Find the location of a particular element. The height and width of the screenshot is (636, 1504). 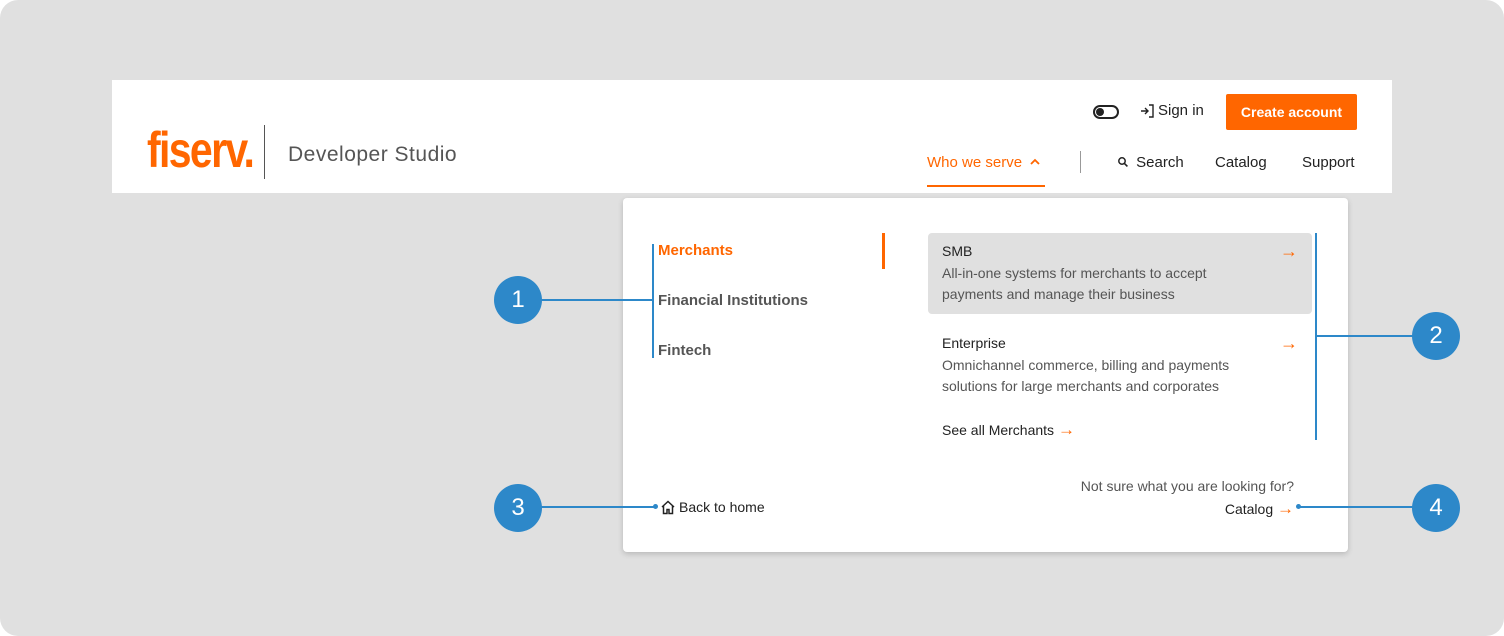

nav-who-we-serve: Who we serve is located at coordinates (984, 162).